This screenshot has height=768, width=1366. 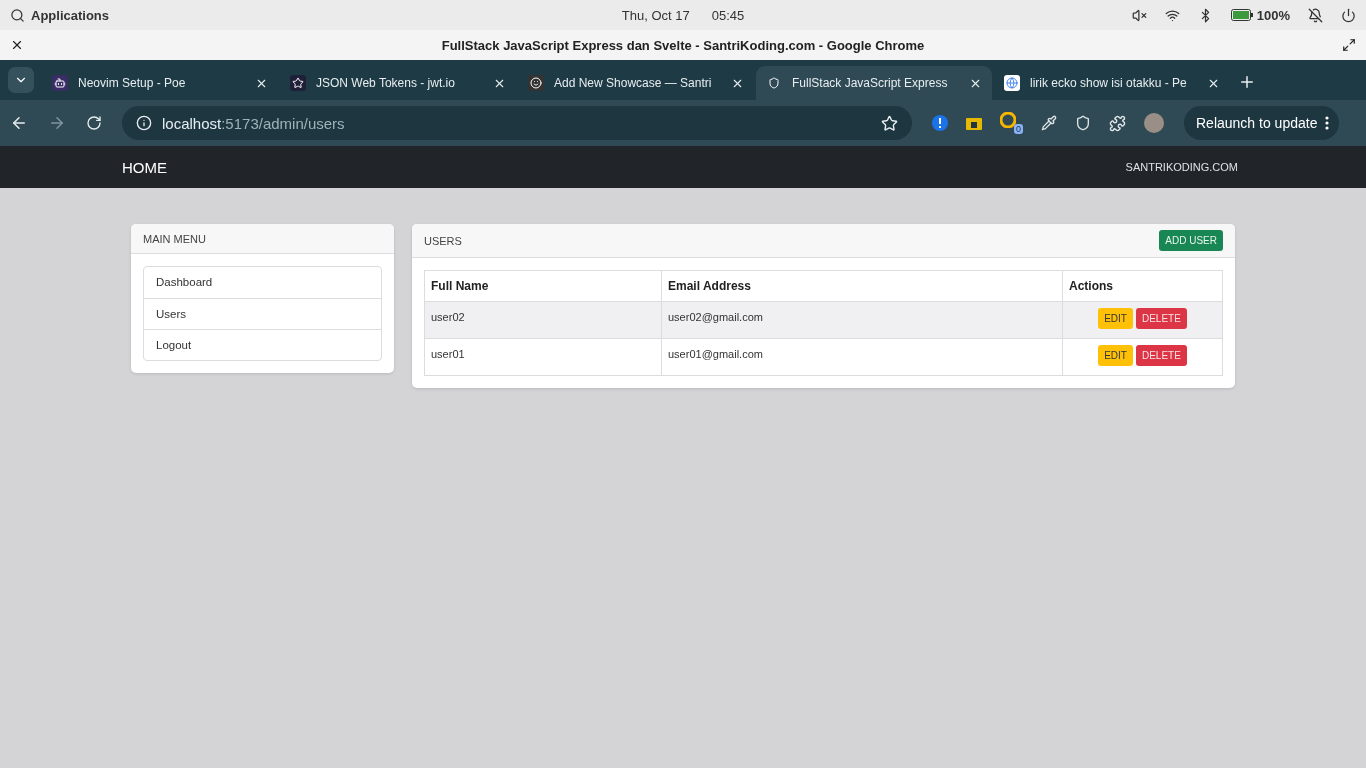 I want to click on card-title: USERS, so click(x=443, y=240).